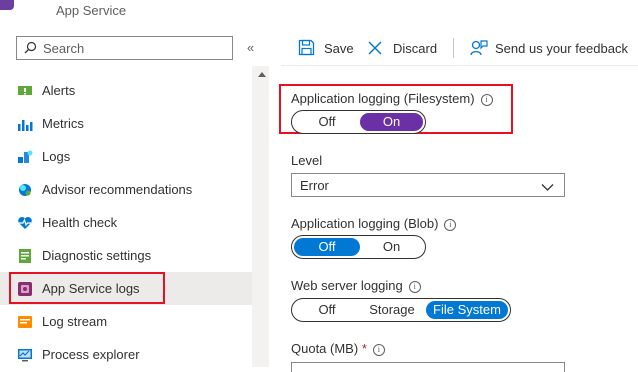 The image size is (638, 372). Describe the element at coordinates (250, 47) in the screenshot. I see `collapse-sidebar-button: «` at that location.